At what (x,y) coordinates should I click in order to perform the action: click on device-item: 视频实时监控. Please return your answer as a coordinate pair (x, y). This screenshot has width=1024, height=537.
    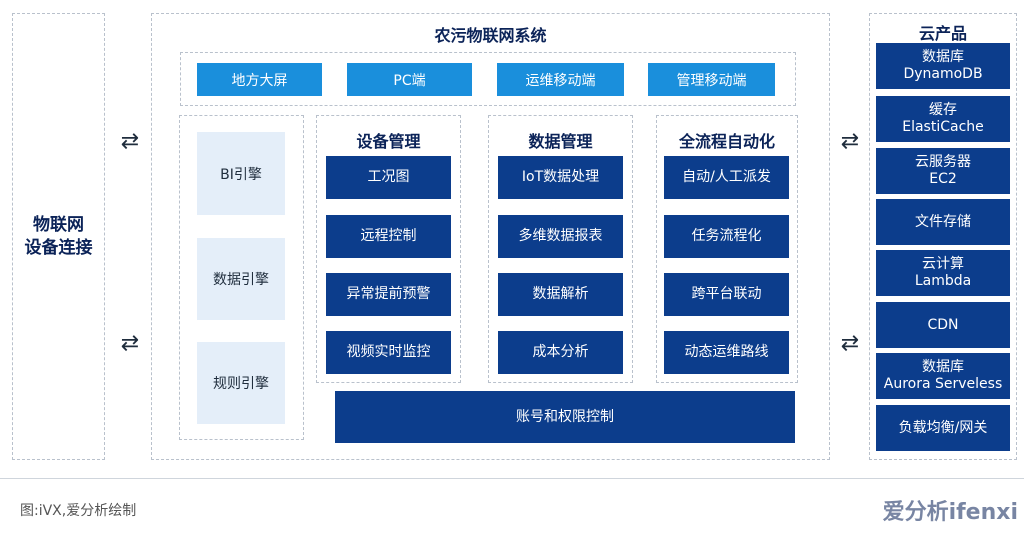
    Looking at the image, I should click on (388, 352).